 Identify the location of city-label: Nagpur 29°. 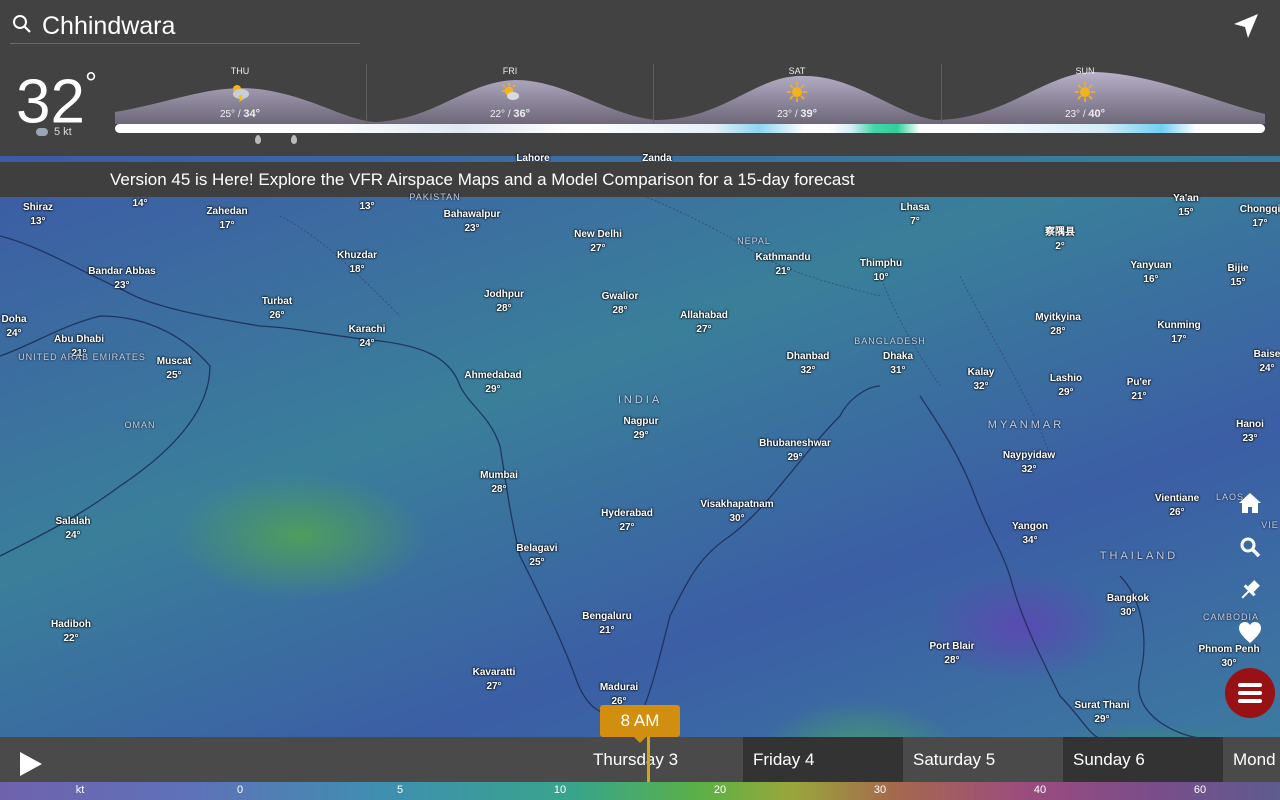
(641, 429).